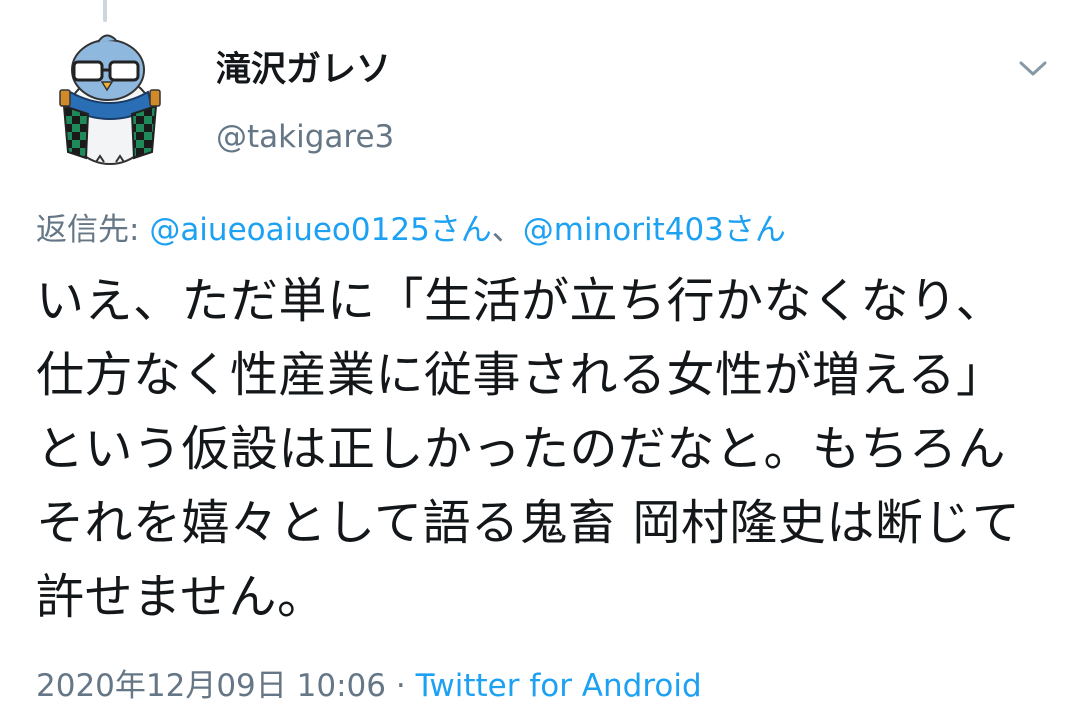 This screenshot has height=724, width=1080. What do you see at coordinates (88, 230) in the screenshot?
I see `reply-prefix: 返信先:` at bounding box center [88, 230].